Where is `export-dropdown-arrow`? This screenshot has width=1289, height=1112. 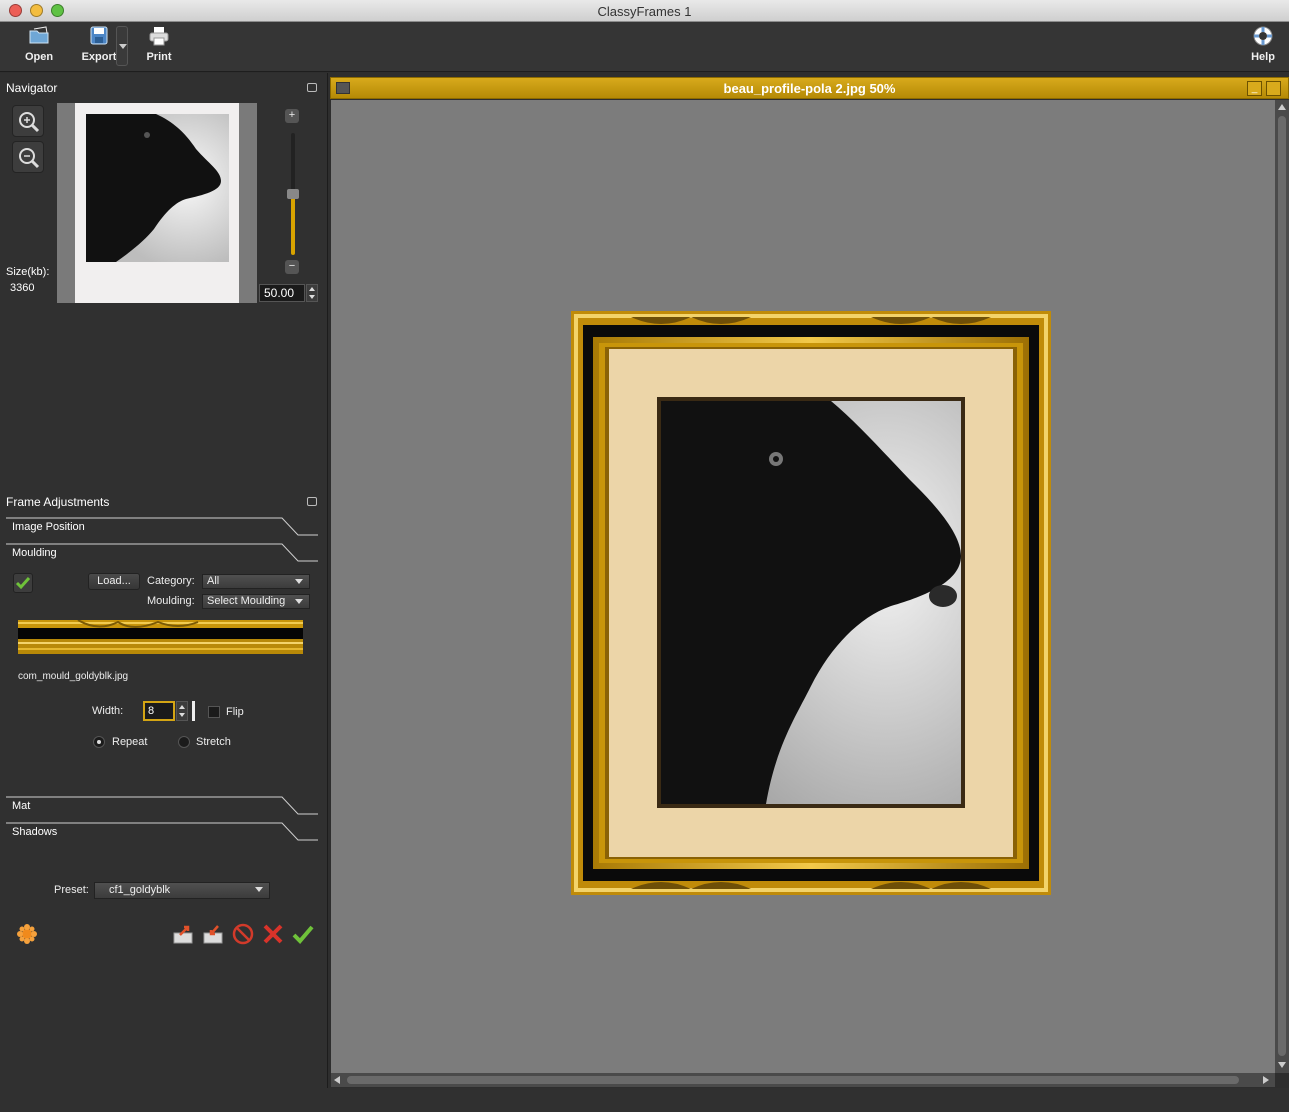
export-dropdown-arrow is located at coordinates (122, 46).